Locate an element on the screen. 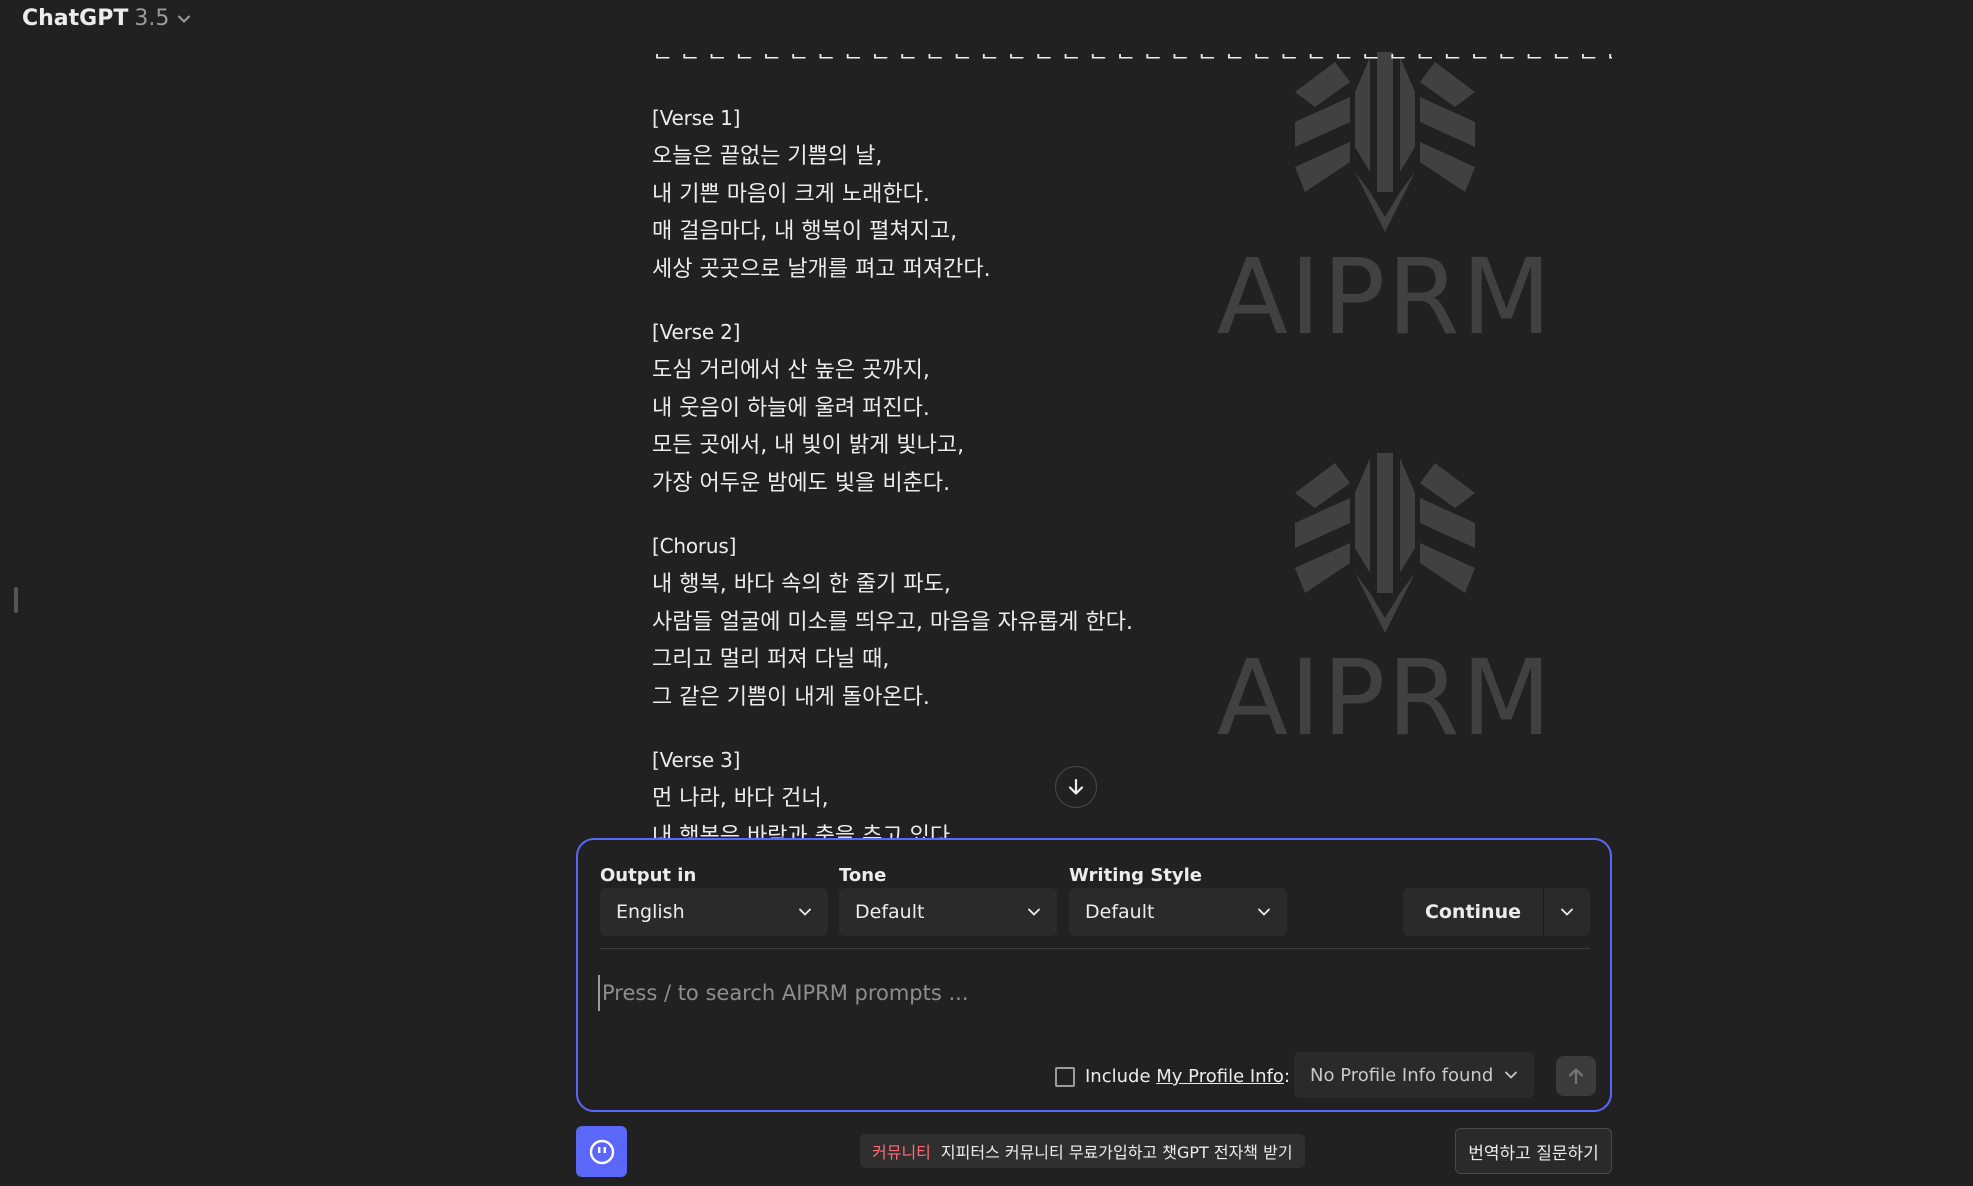 Image resolution: width=1973 pixels, height=1186 pixels. output-language-label: Output in is located at coordinates (648, 875).